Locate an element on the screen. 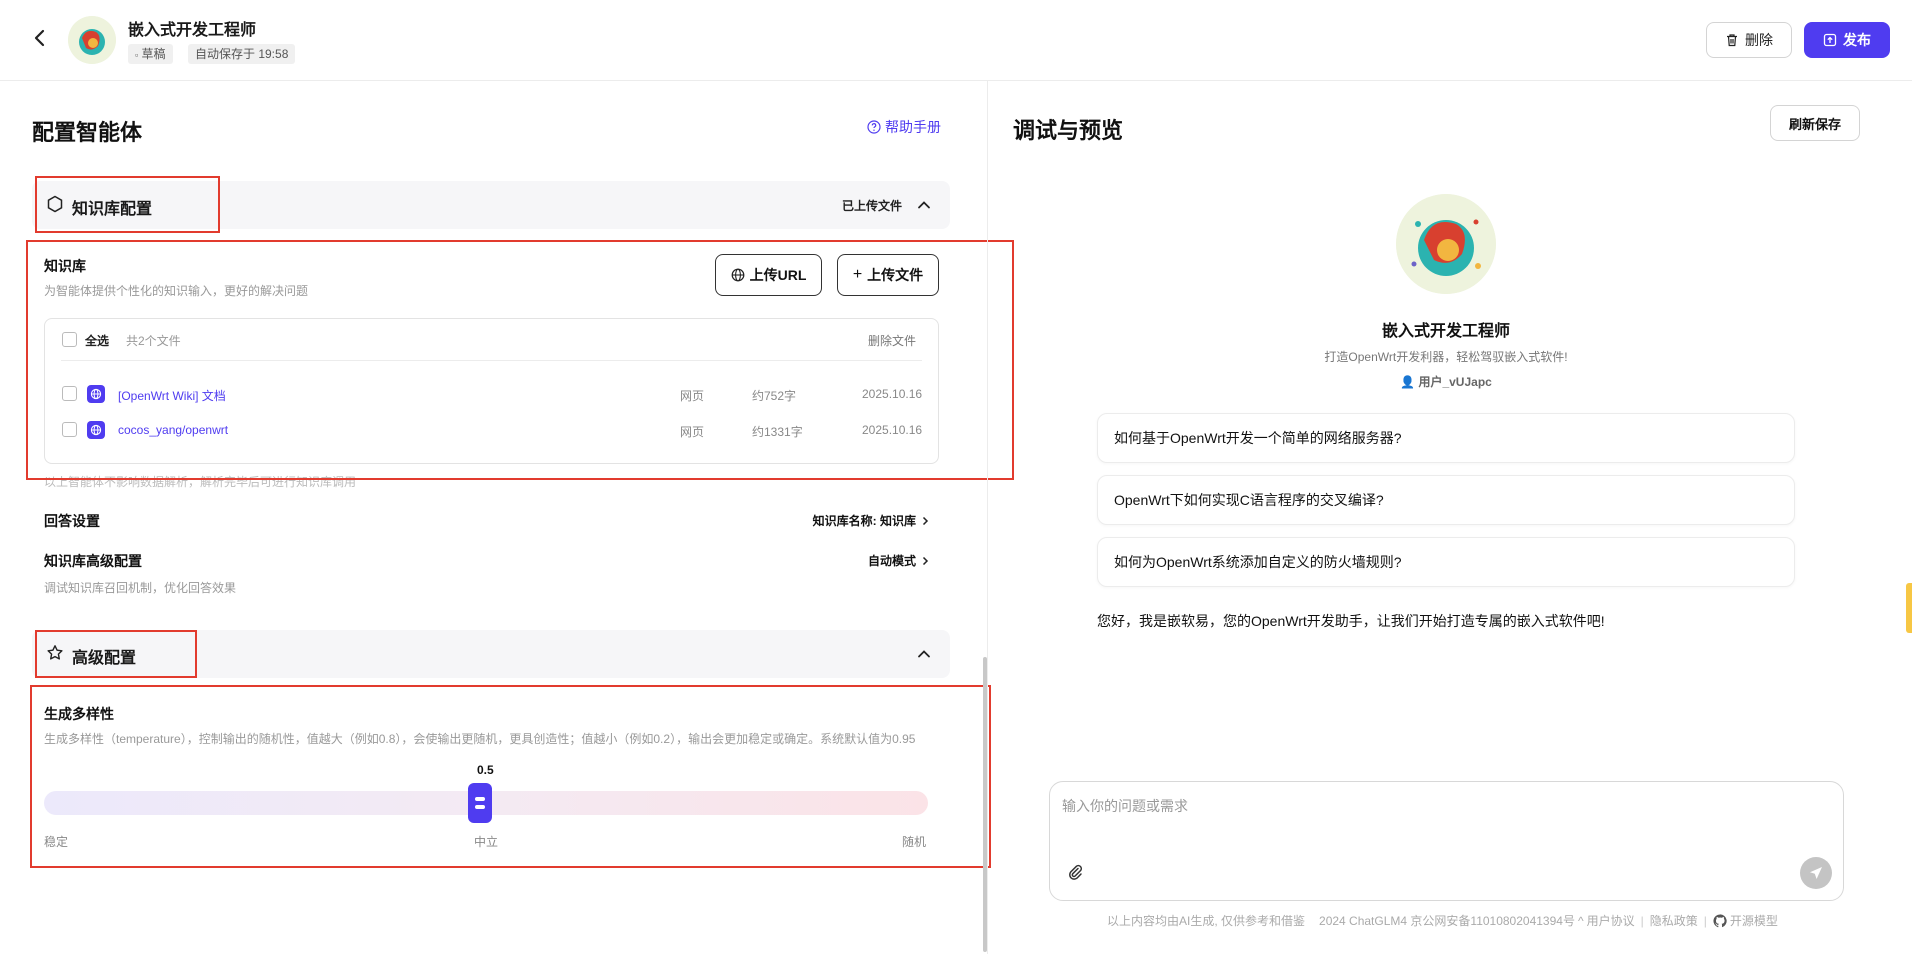 Image resolution: width=1912 pixels, height=954 pixels. preview-agent-name: 嵌入式开发工程师 is located at coordinates (1445, 331).